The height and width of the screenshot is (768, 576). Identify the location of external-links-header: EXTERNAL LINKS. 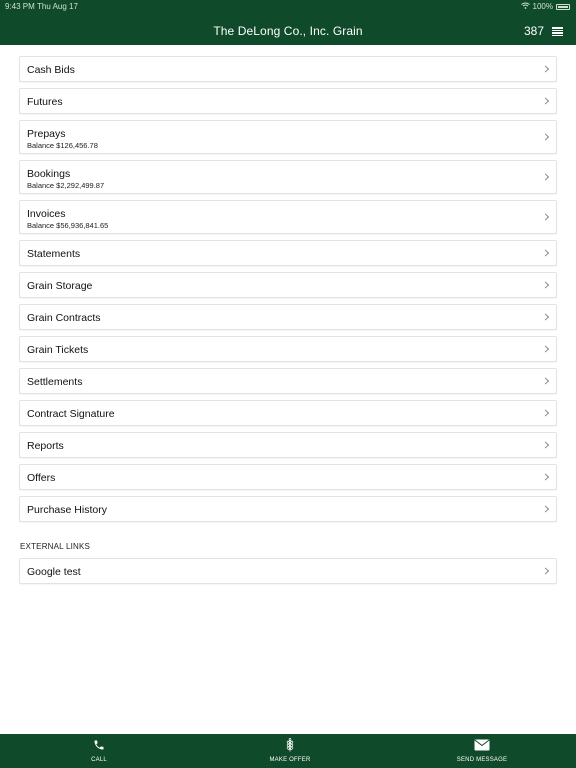
(55, 546).